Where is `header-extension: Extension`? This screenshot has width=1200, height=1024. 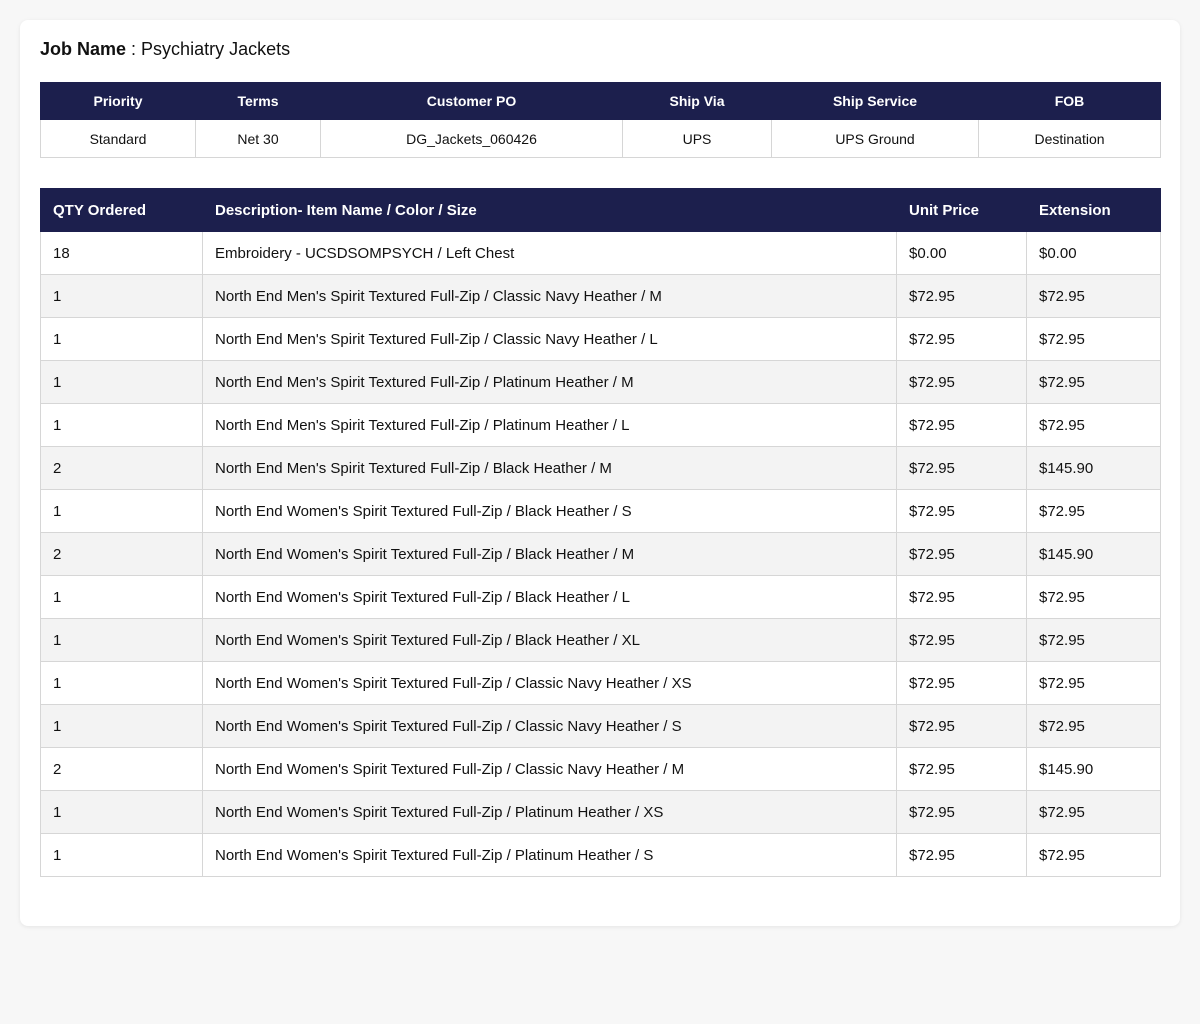
header-extension: Extension is located at coordinates (1093, 210).